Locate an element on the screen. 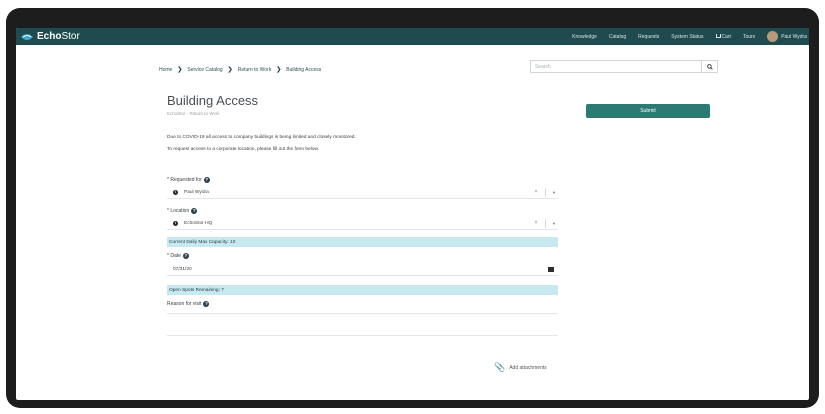 This screenshot has height=414, width=825. paperclip-icon: 📎 is located at coordinates (500, 367).